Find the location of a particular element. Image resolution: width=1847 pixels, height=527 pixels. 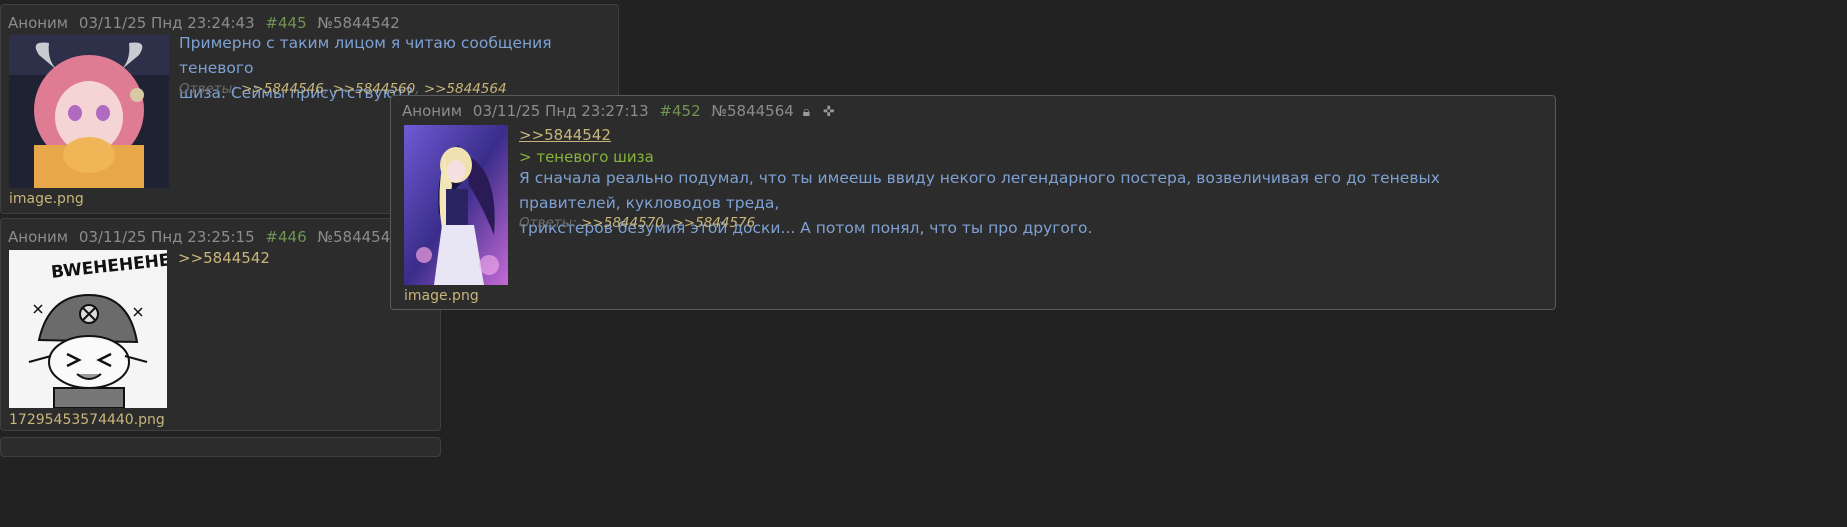

reply-link: >>5844570 is located at coordinates (622, 223).